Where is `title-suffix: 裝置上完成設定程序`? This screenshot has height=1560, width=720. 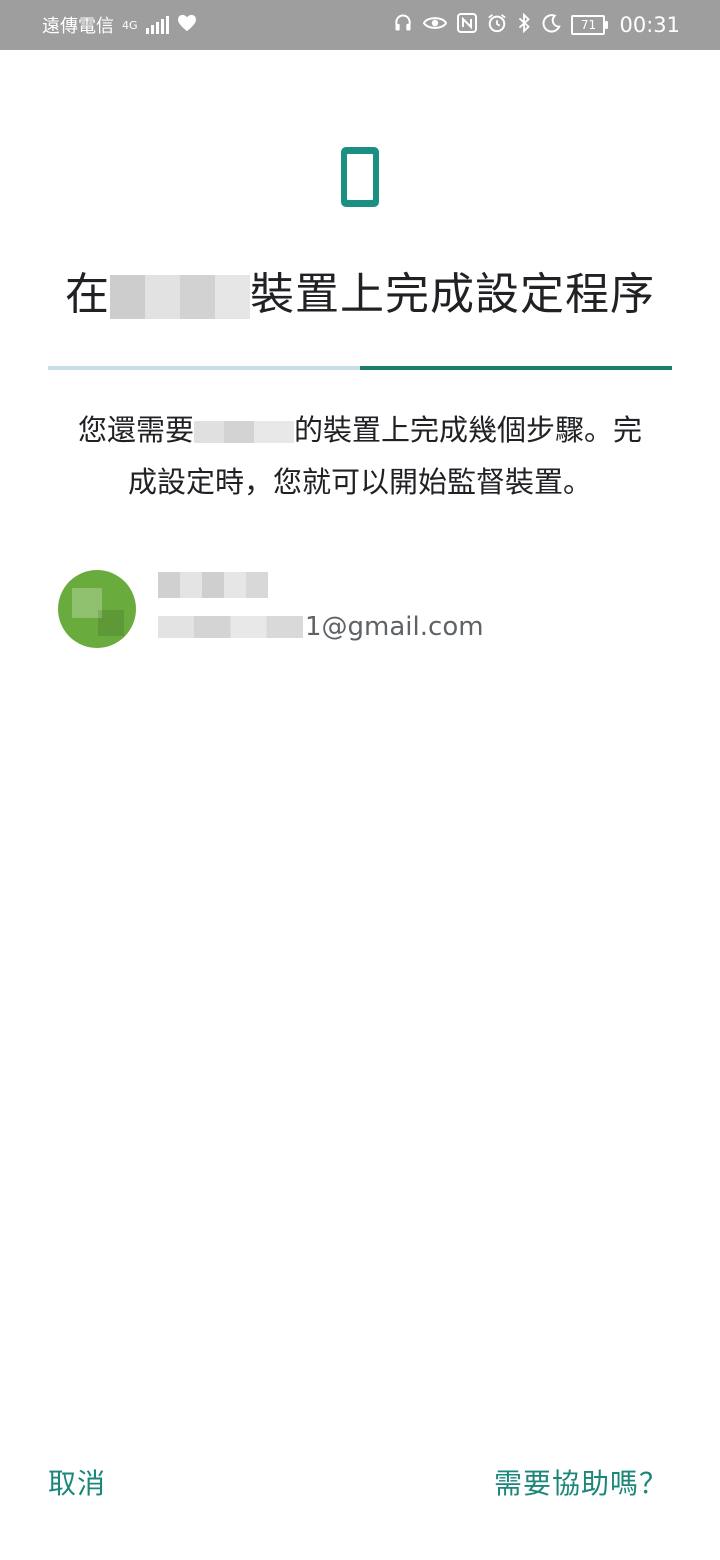 title-suffix: 裝置上完成設定程序 is located at coordinates (452, 294).